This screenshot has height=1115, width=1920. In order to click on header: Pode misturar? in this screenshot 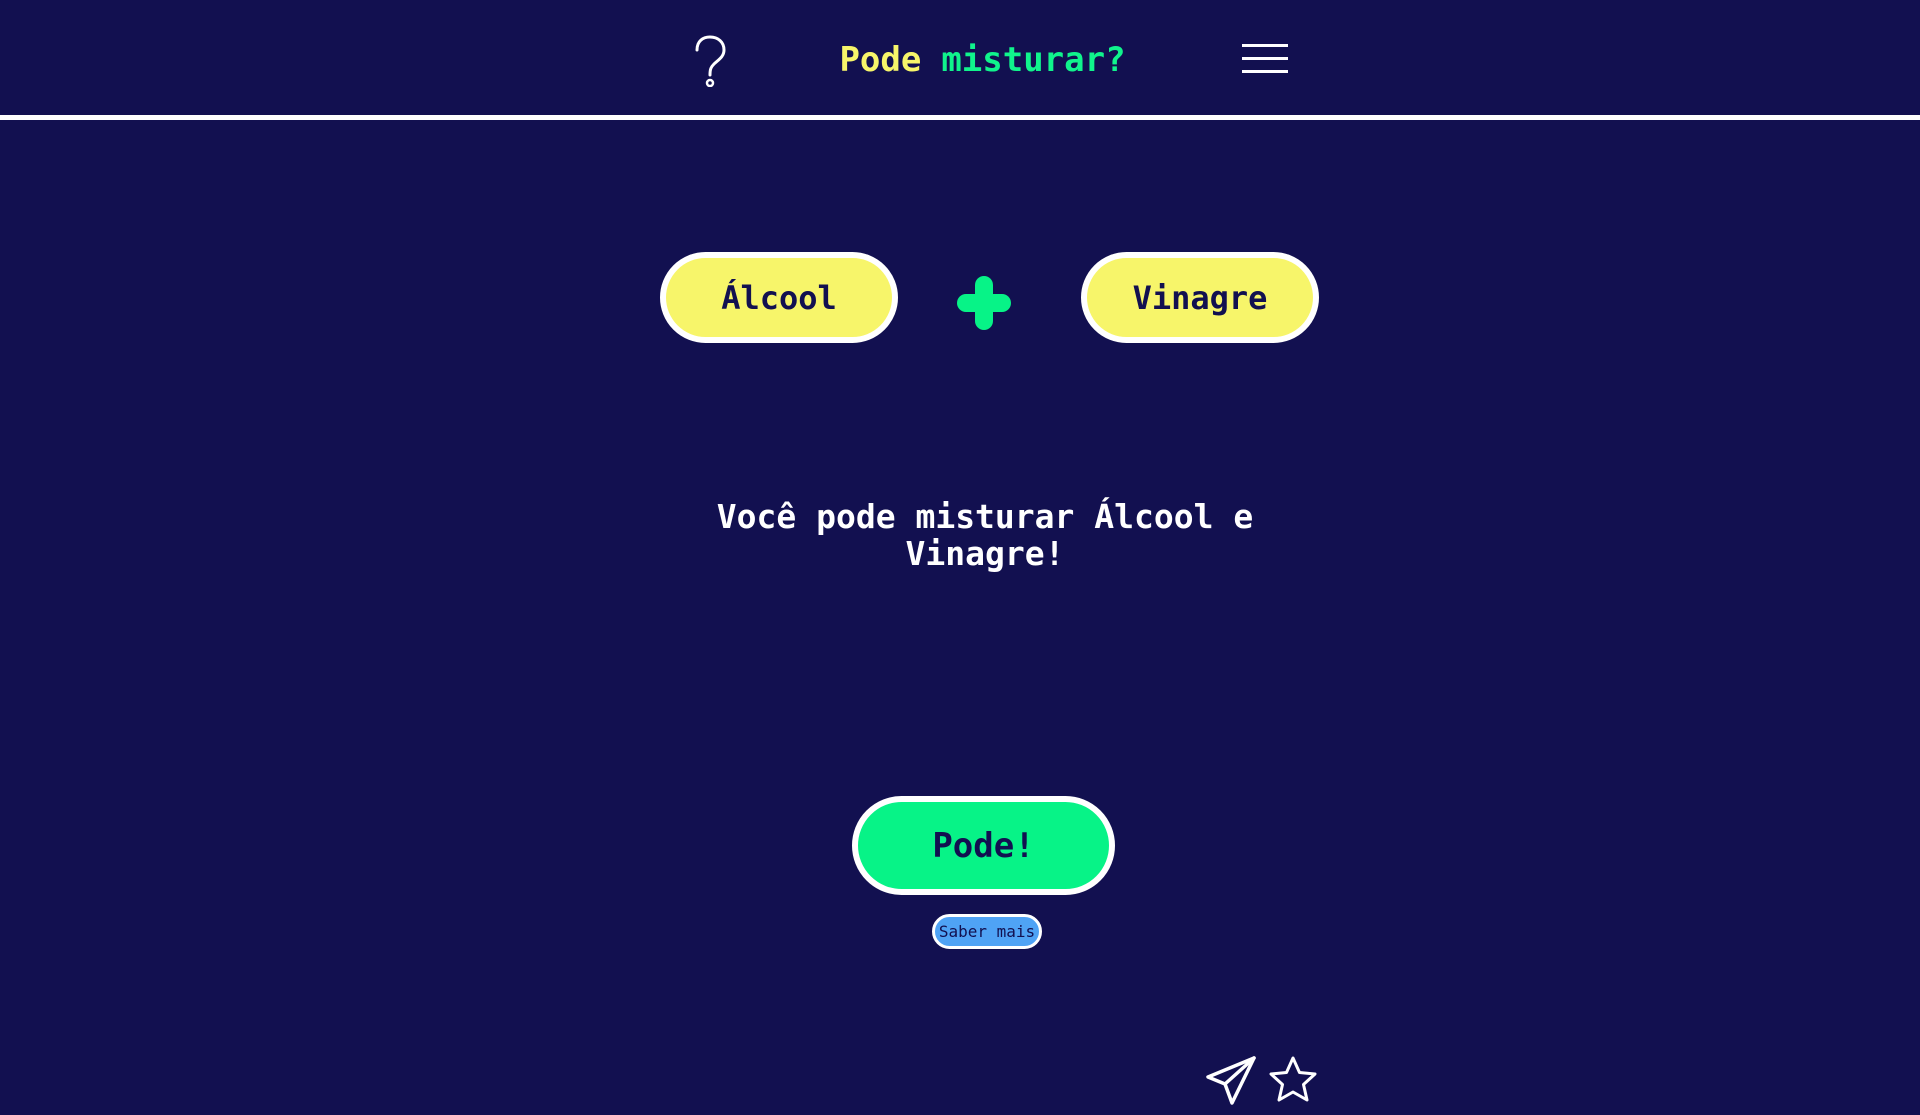, I will do `click(960, 58)`.